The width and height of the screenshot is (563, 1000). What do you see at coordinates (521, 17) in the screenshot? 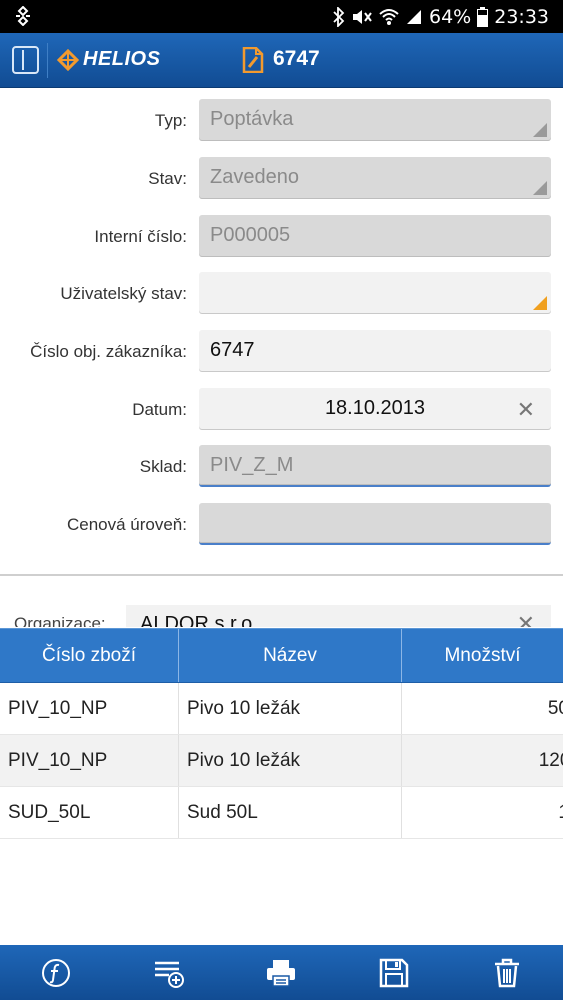
I see `clock: 23:33` at bounding box center [521, 17].